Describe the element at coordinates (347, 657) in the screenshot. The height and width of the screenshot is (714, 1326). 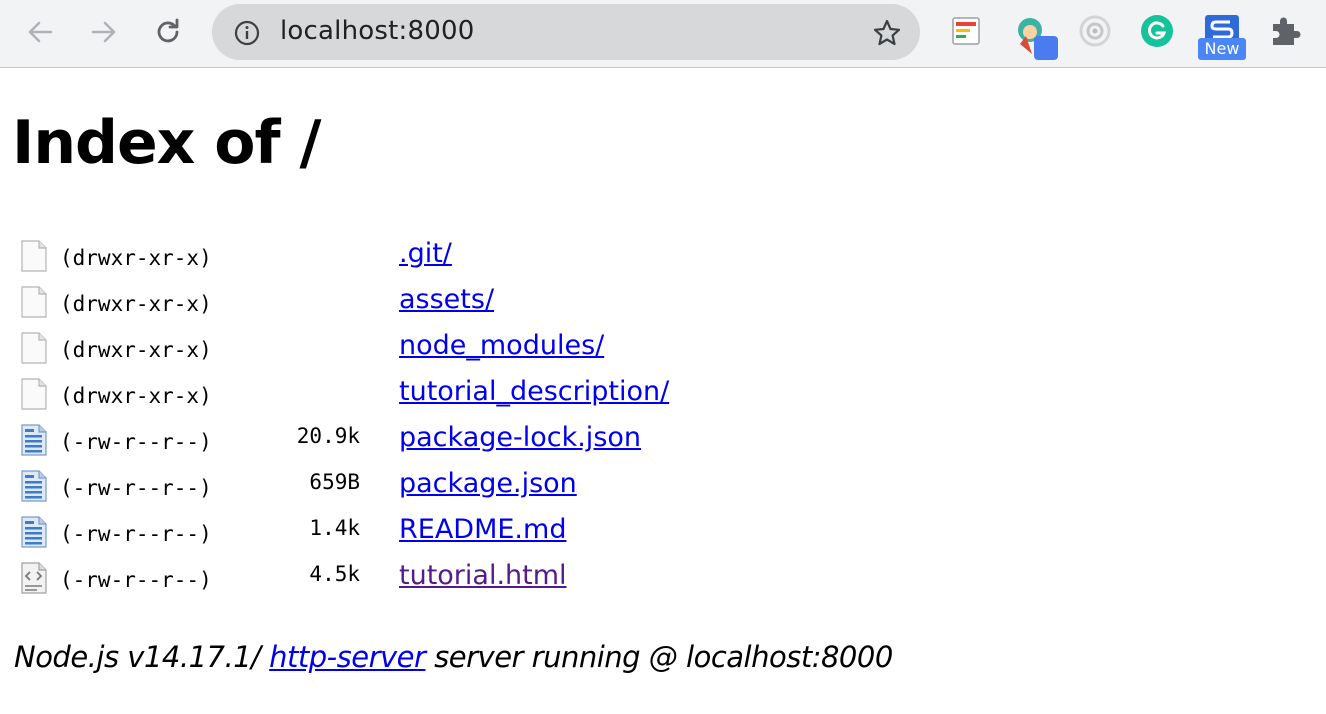
I see `http-server-link: http-server` at that location.